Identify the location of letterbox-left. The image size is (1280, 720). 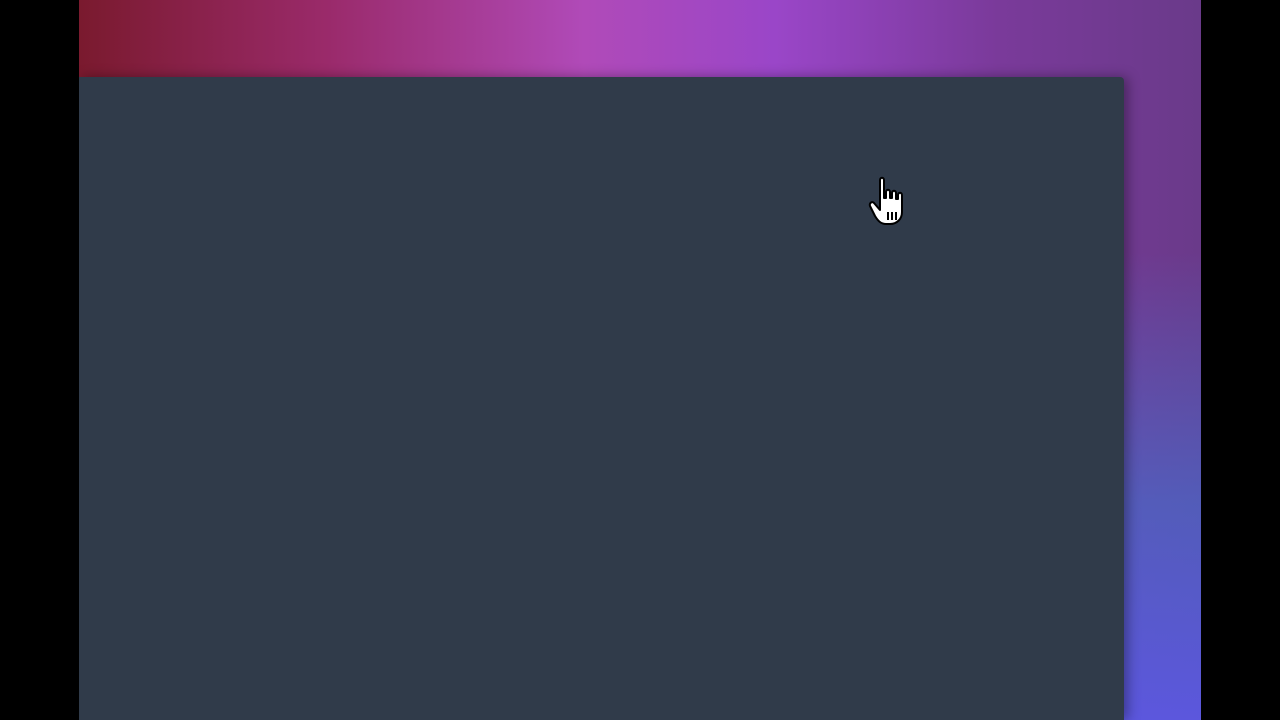
(39, 360).